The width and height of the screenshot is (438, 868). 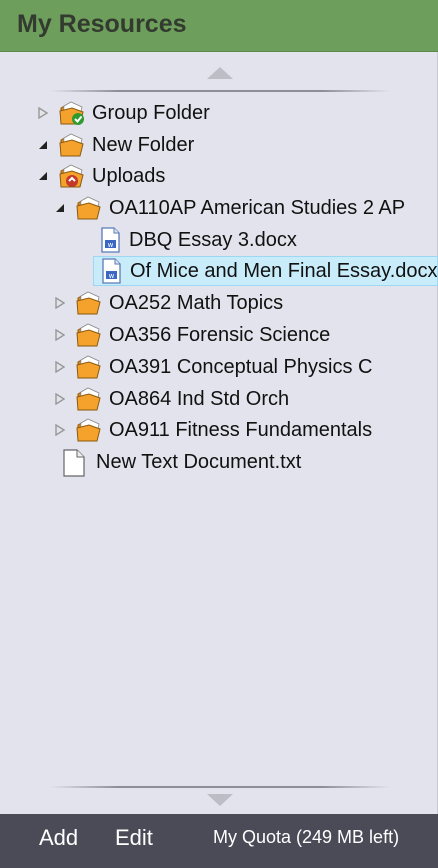 I want to click on tree-item-label: OA864 Ind Std Orch, so click(x=199, y=398).